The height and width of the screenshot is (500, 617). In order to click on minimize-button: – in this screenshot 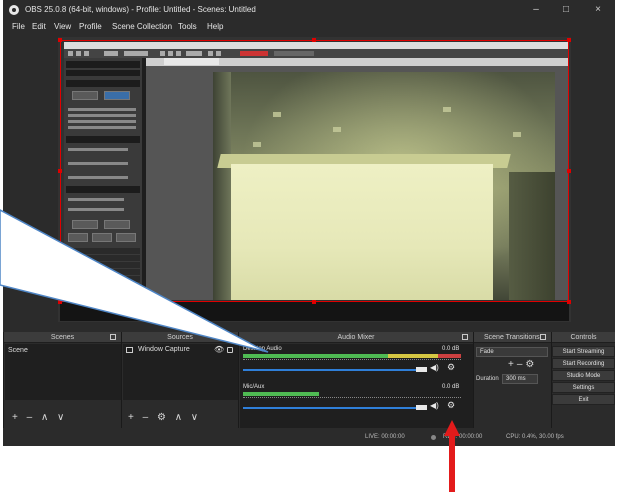, I will do `click(536, 10)`.